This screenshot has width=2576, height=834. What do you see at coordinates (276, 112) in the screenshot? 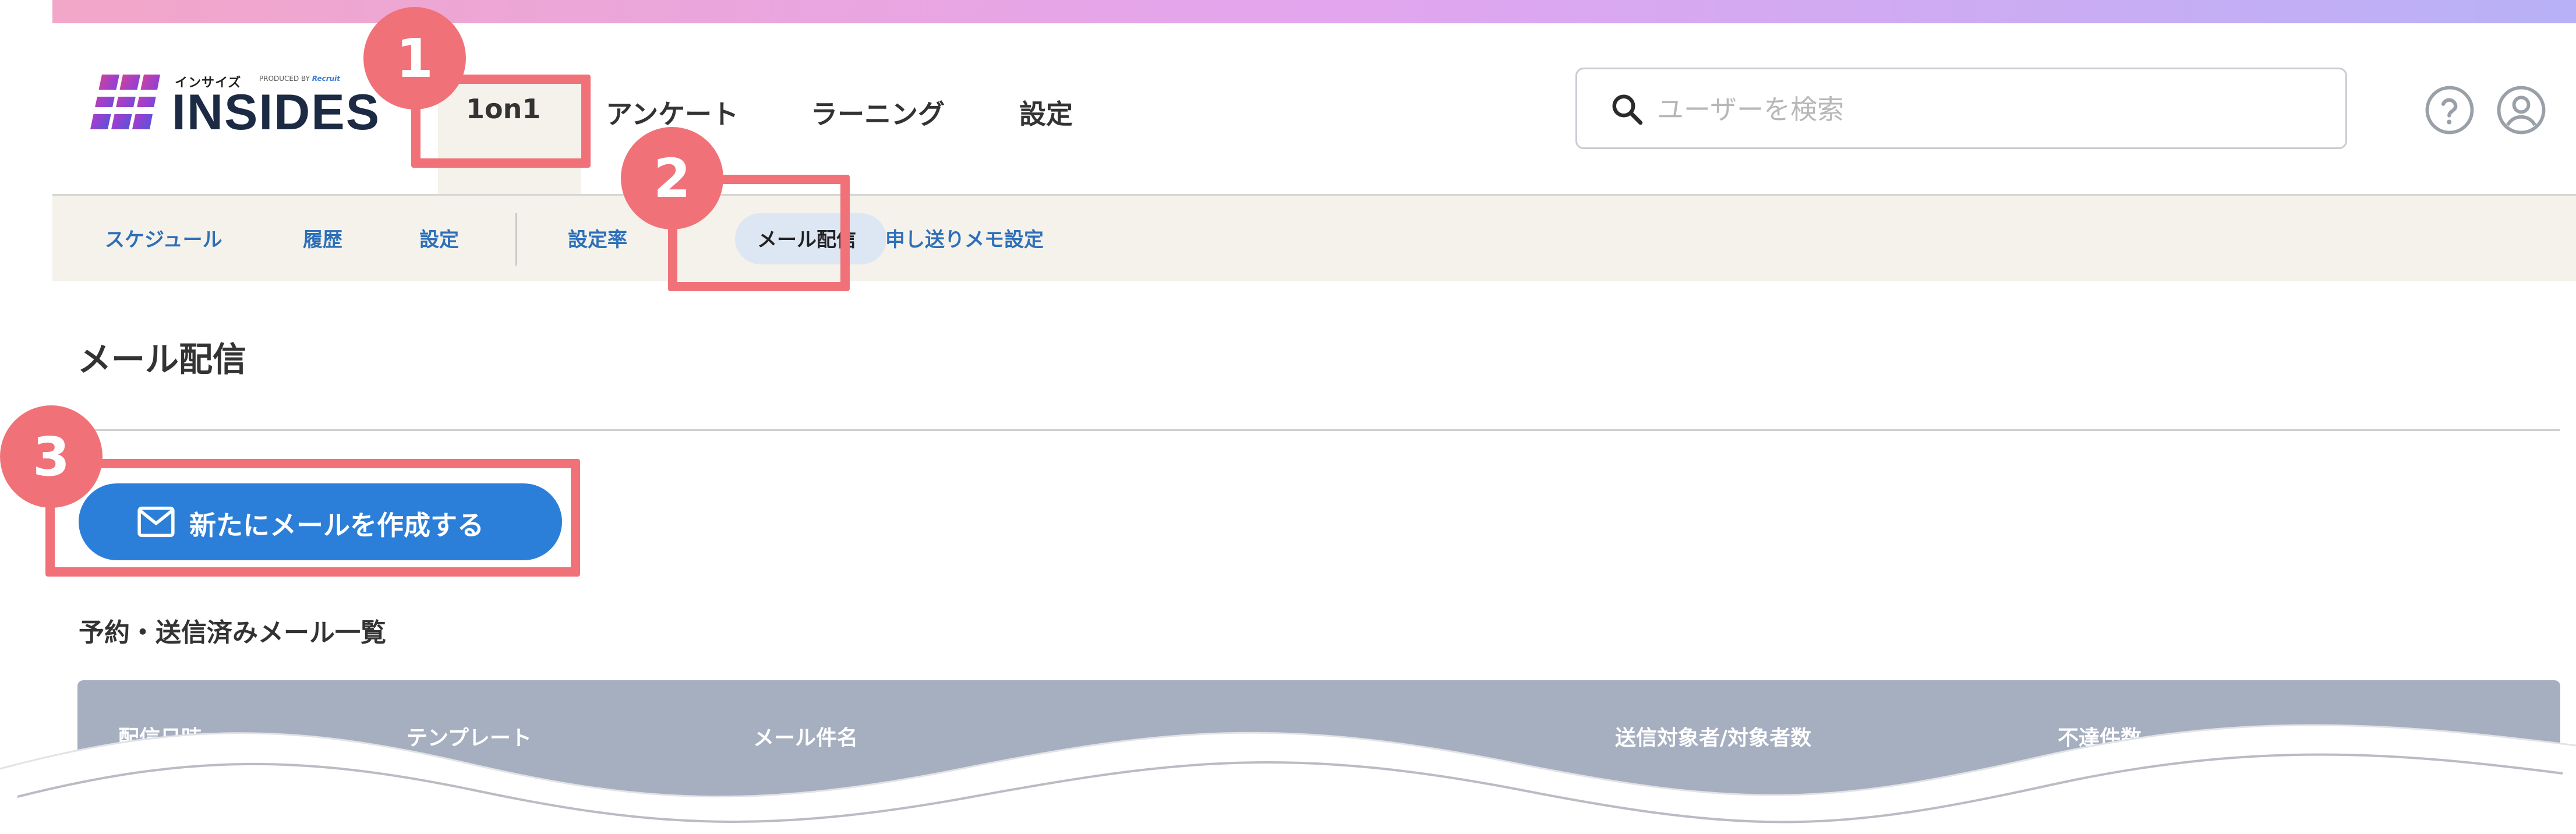
I see `brand-name: INSIDES` at bounding box center [276, 112].